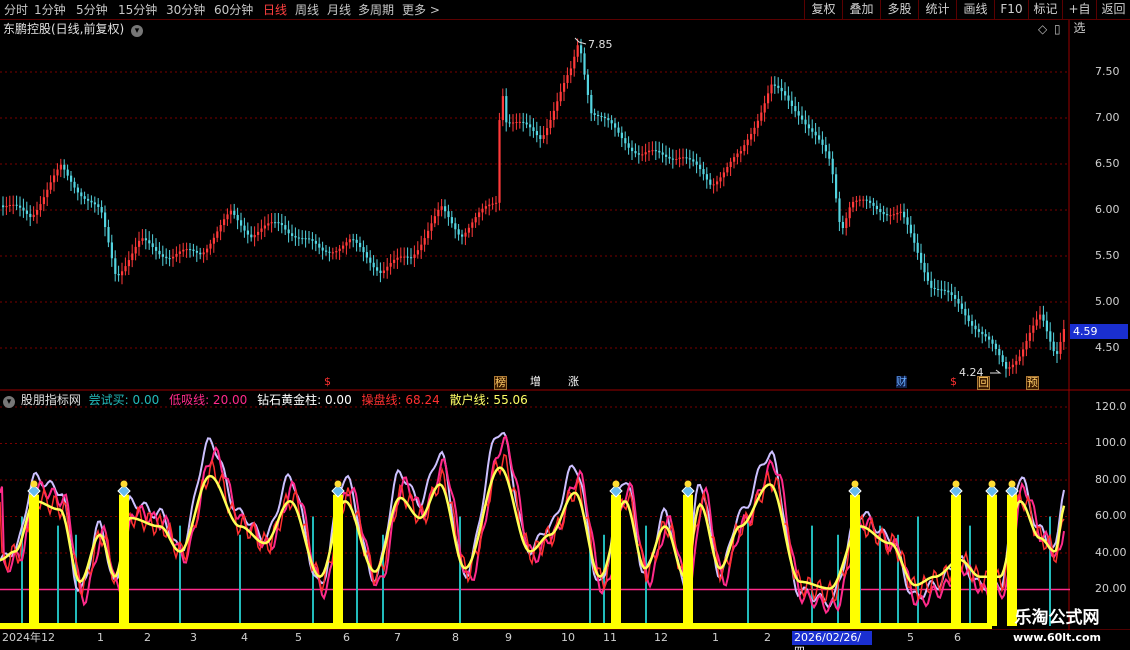 This screenshot has height=650, width=1130. What do you see at coordinates (376, 10) in the screenshot?
I see `period-tab-multi: 多周期` at bounding box center [376, 10].